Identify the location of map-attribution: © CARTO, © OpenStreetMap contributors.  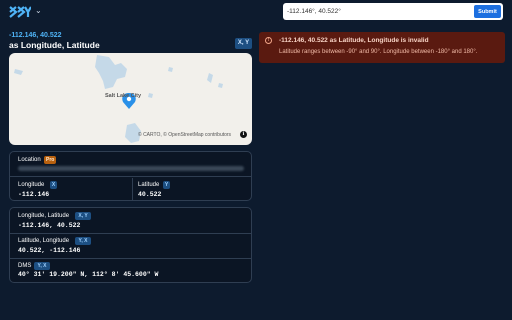
(184, 135).